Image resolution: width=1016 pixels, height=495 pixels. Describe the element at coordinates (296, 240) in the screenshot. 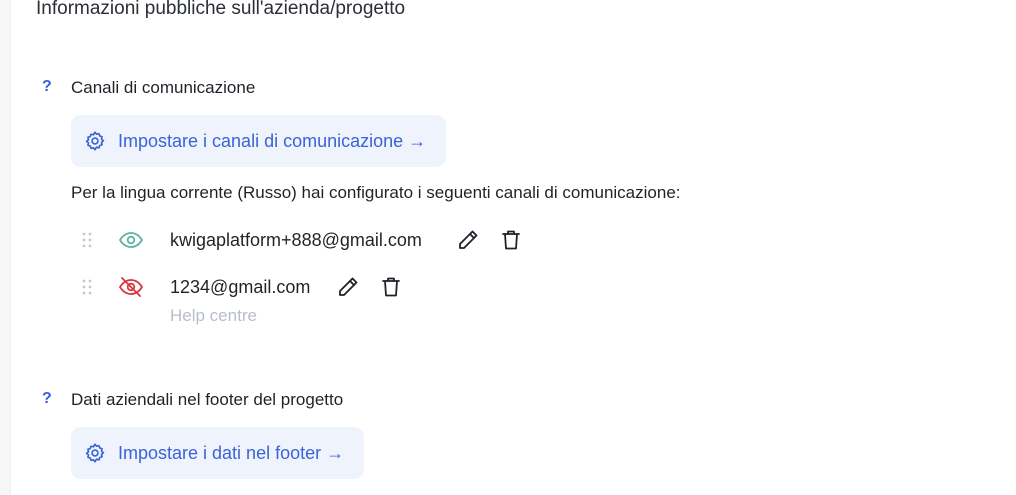

I see `channel-value: kwigaplatform+888@gmail.com` at that location.